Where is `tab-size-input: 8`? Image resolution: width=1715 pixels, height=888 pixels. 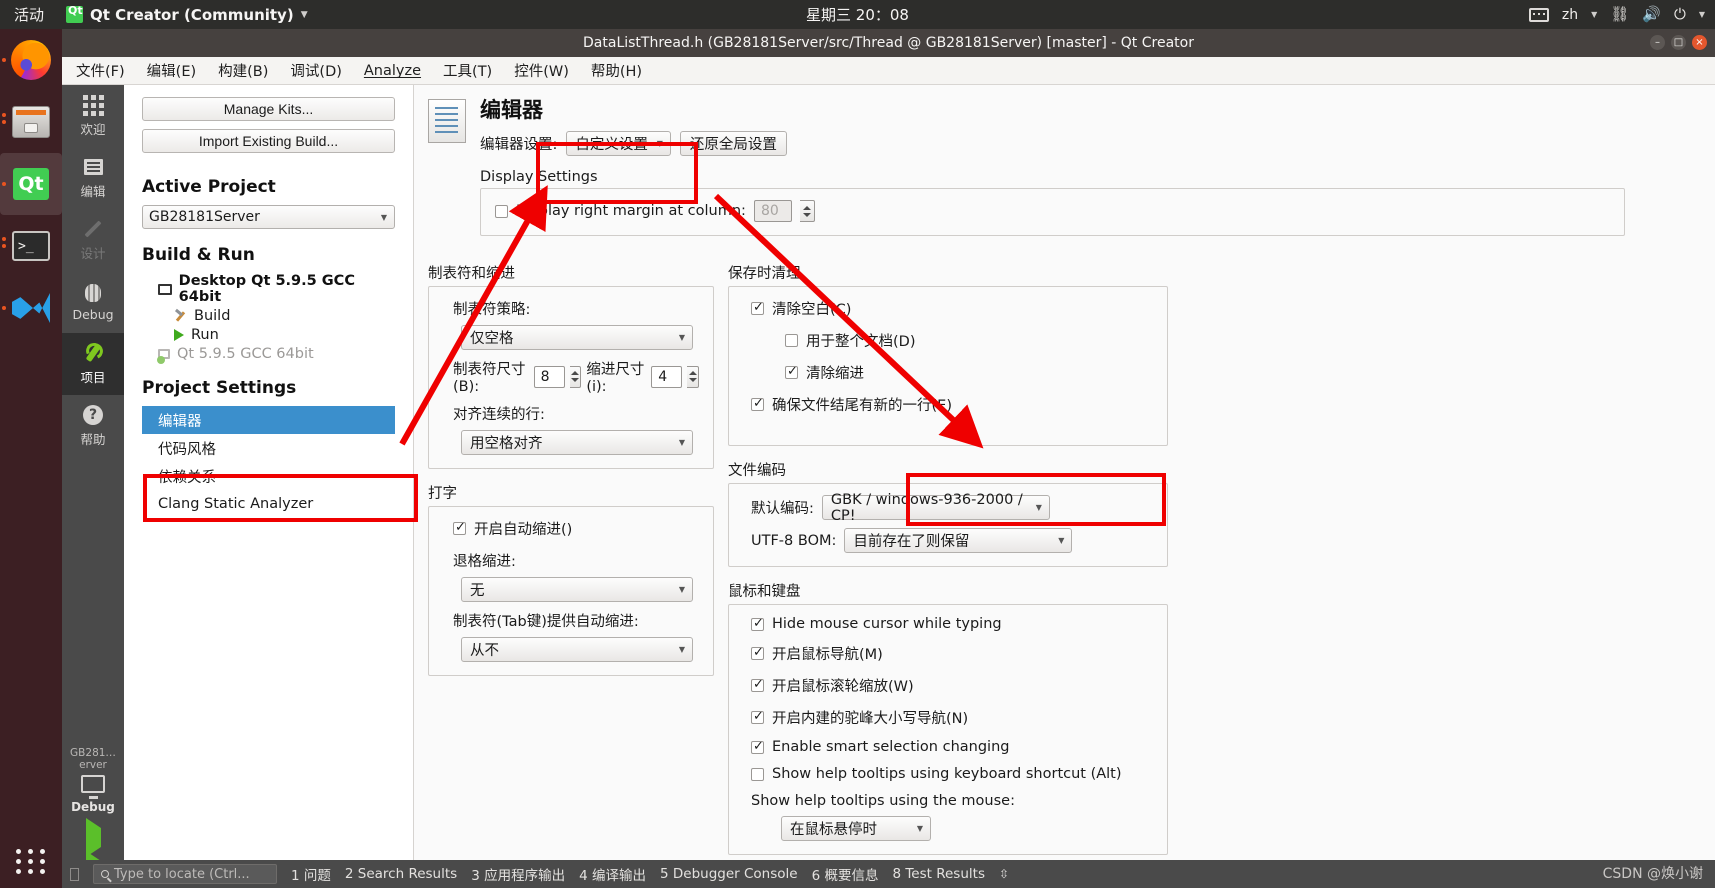 tab-size-input: 8 is located at coordinates (549, 376).